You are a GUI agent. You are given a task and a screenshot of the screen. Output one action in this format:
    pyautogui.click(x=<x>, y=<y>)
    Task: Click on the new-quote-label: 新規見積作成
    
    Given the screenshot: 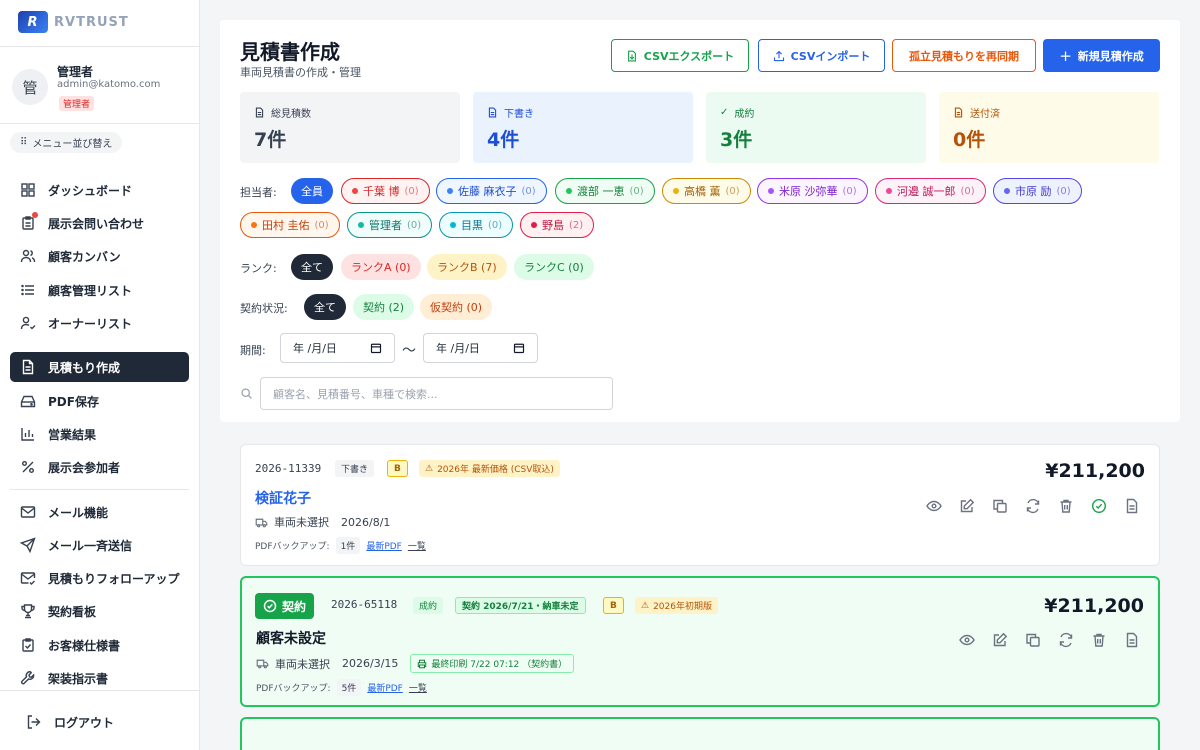 What is the action you would take?
    pyautogui.click(x=1110, y=56)
    